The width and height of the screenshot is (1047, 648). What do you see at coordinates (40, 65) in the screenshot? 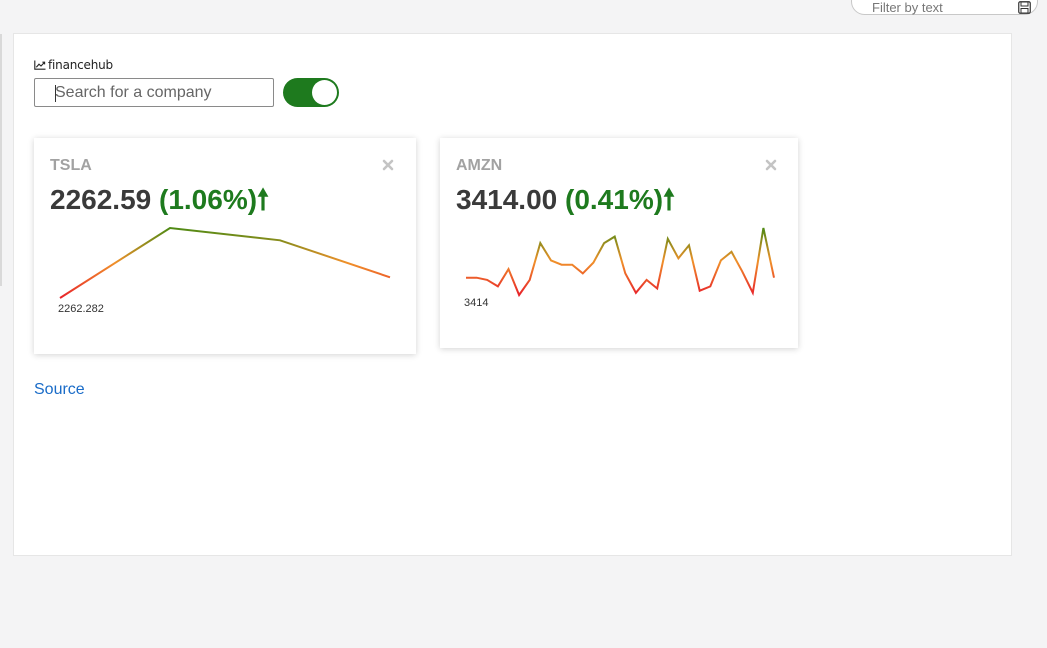
I see `chart-line-icon` at bounding box center [40, 65].